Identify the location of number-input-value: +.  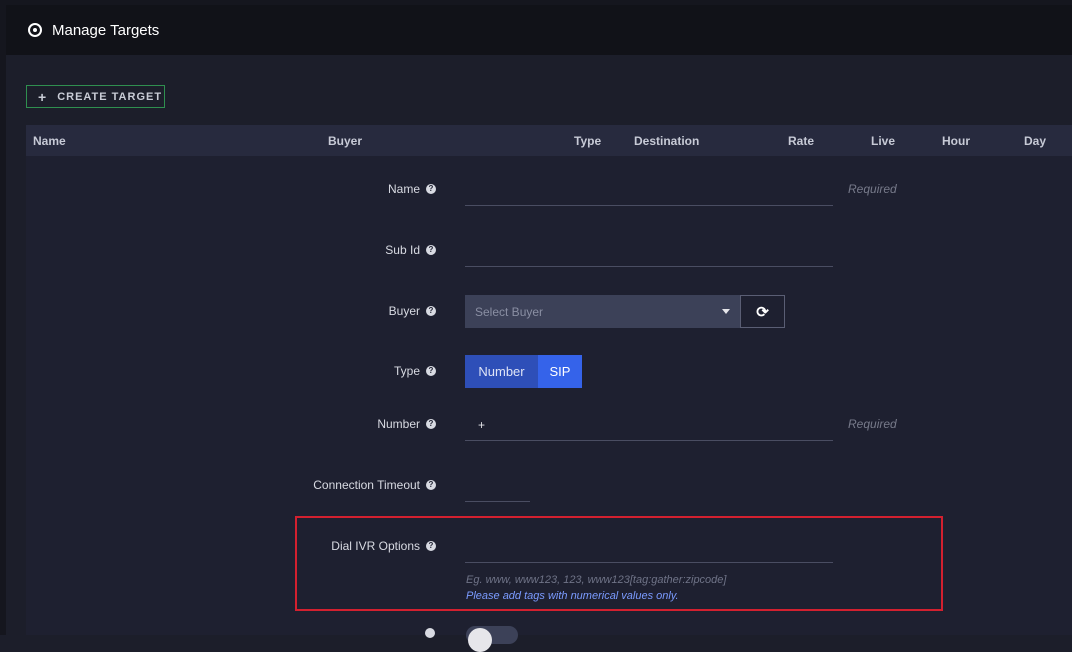
(481, 425).